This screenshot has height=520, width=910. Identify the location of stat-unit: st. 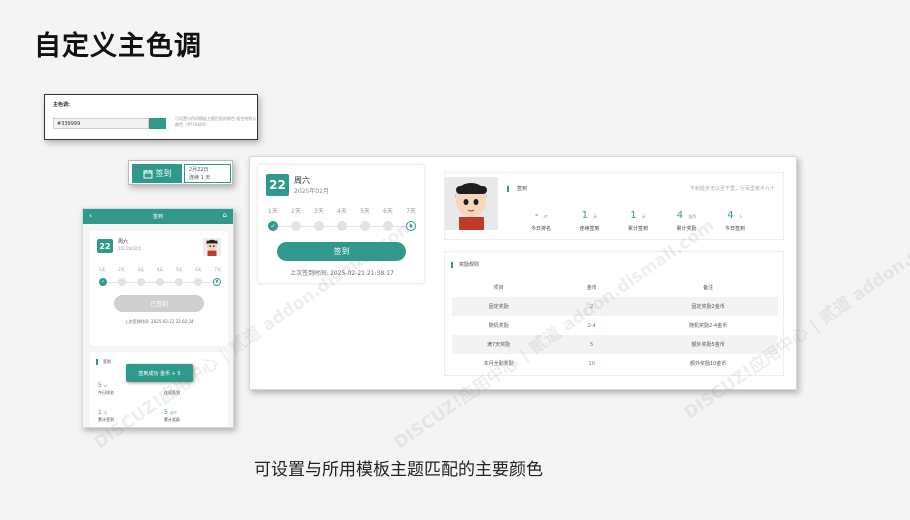
(545, 216).